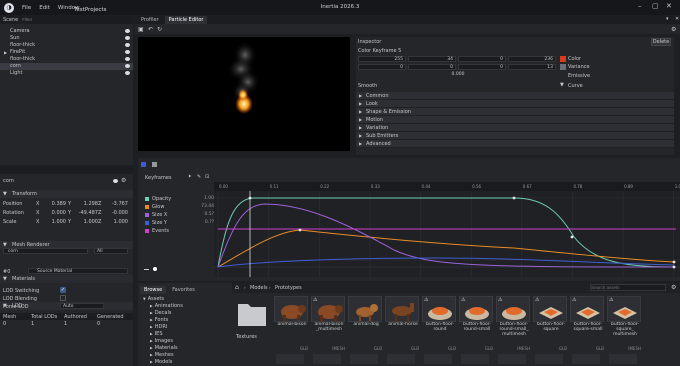 This screenshot has width=680, height=366. What do you see at coordinates (66, 73) in the screenshot?
I see `scene-item: Light` at bounding box center [66, 73].